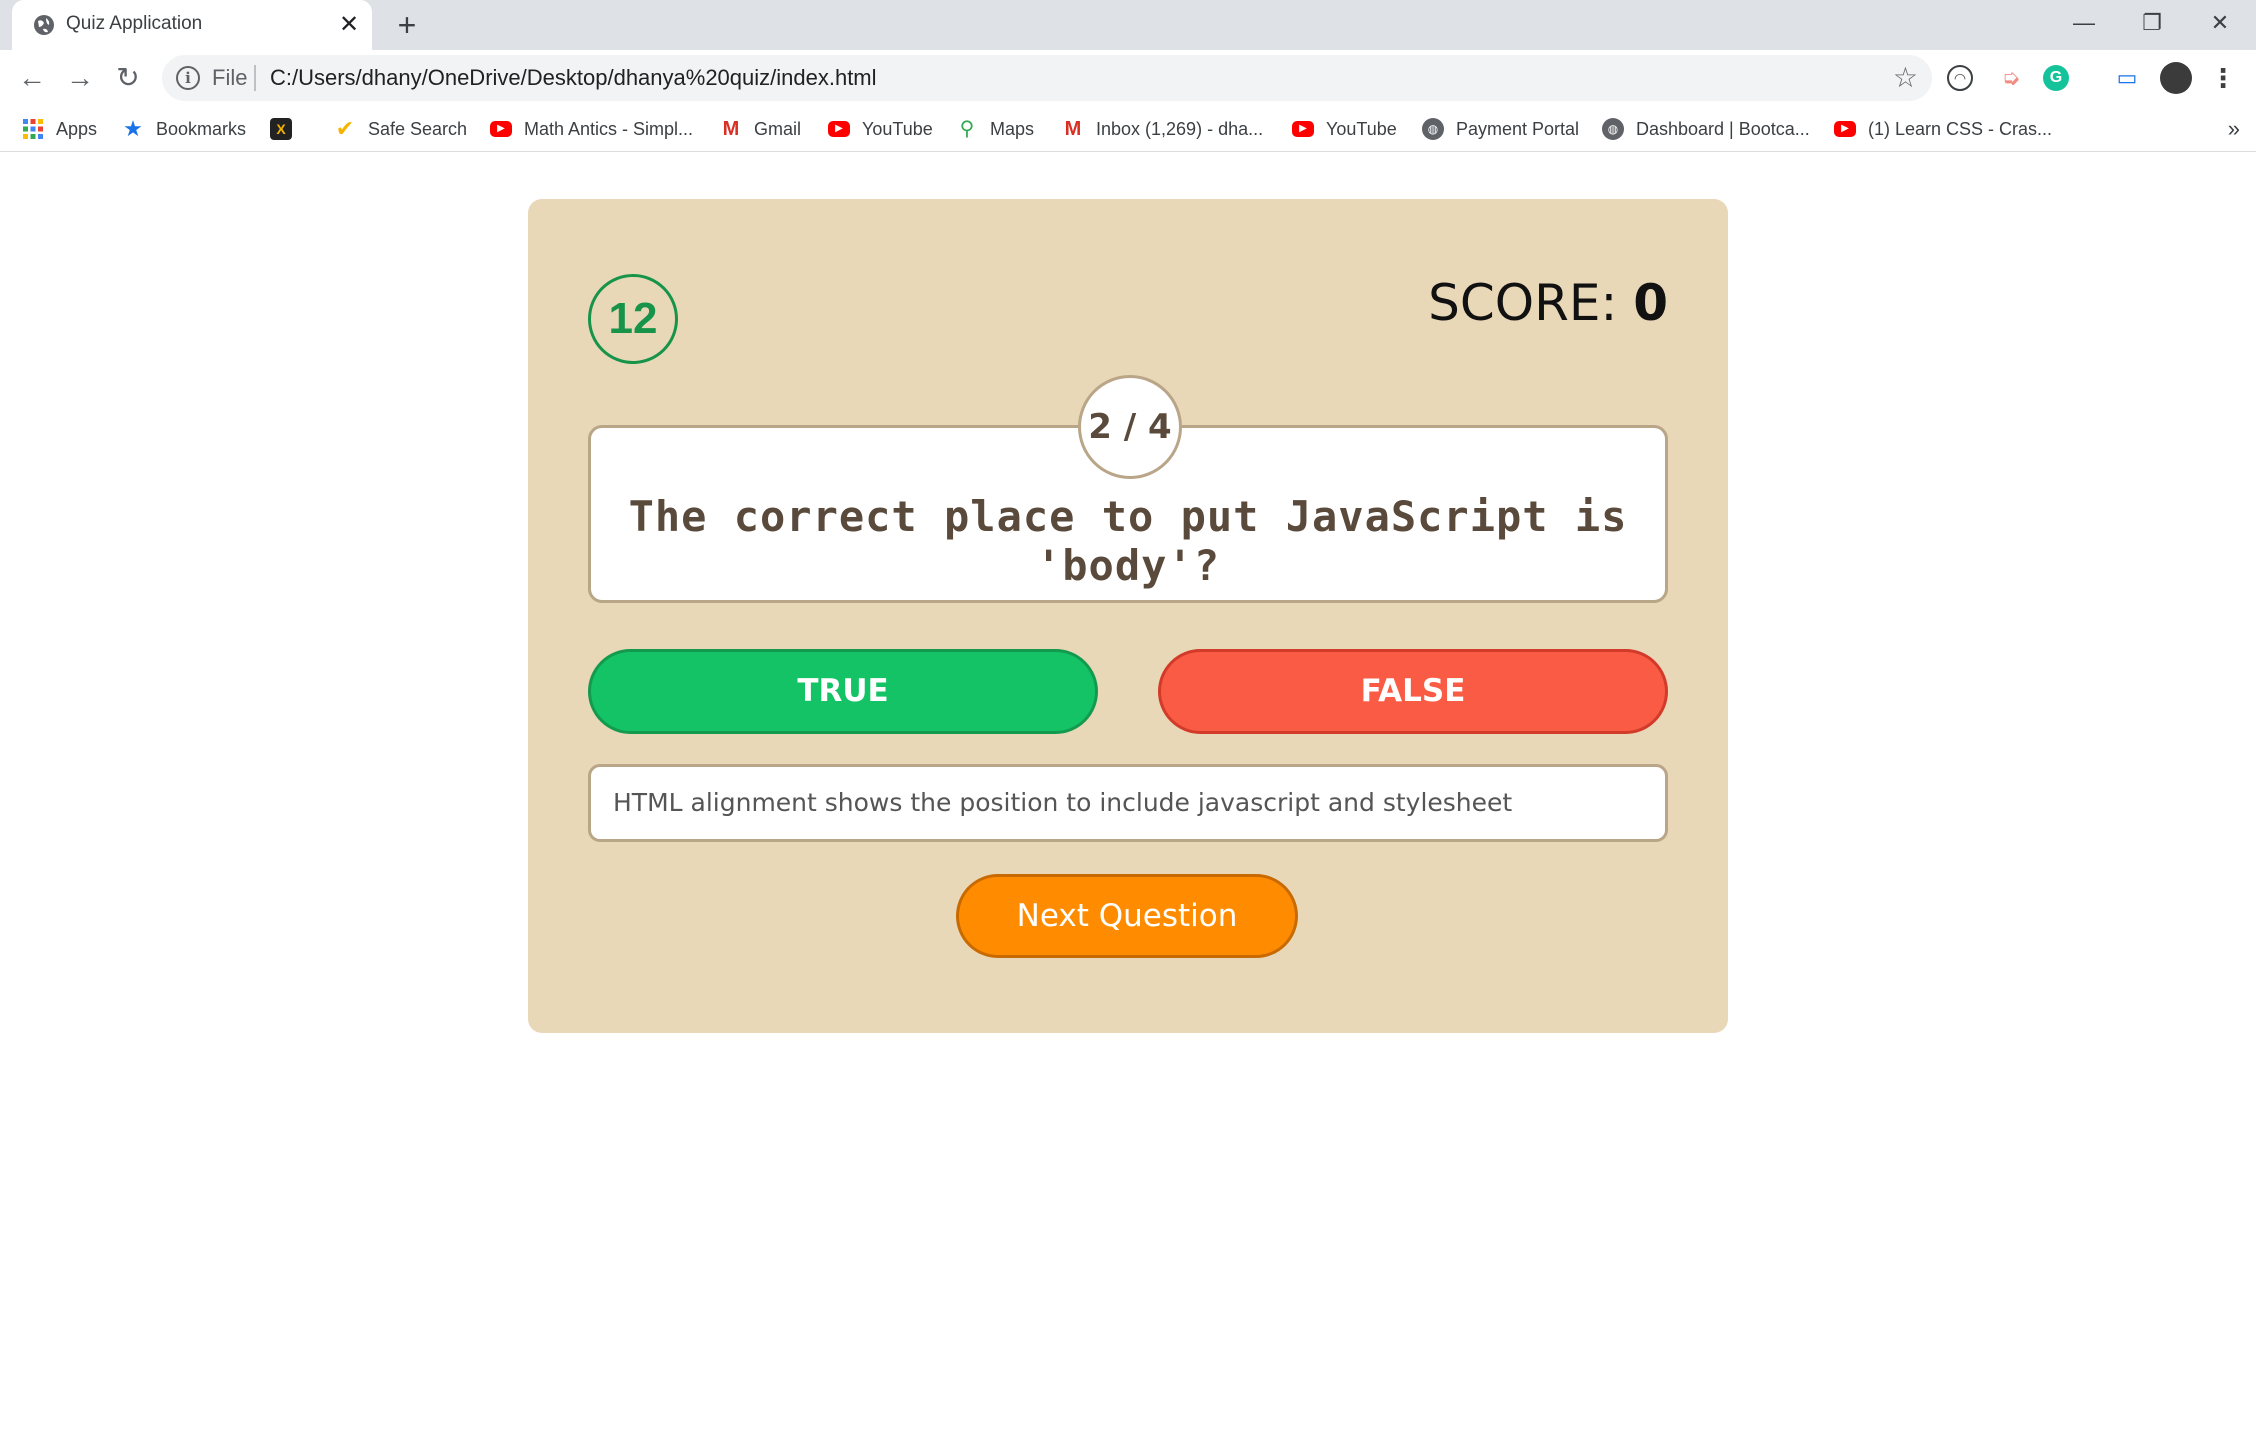  I want to click on back-icon: ←, so click(32, 78).